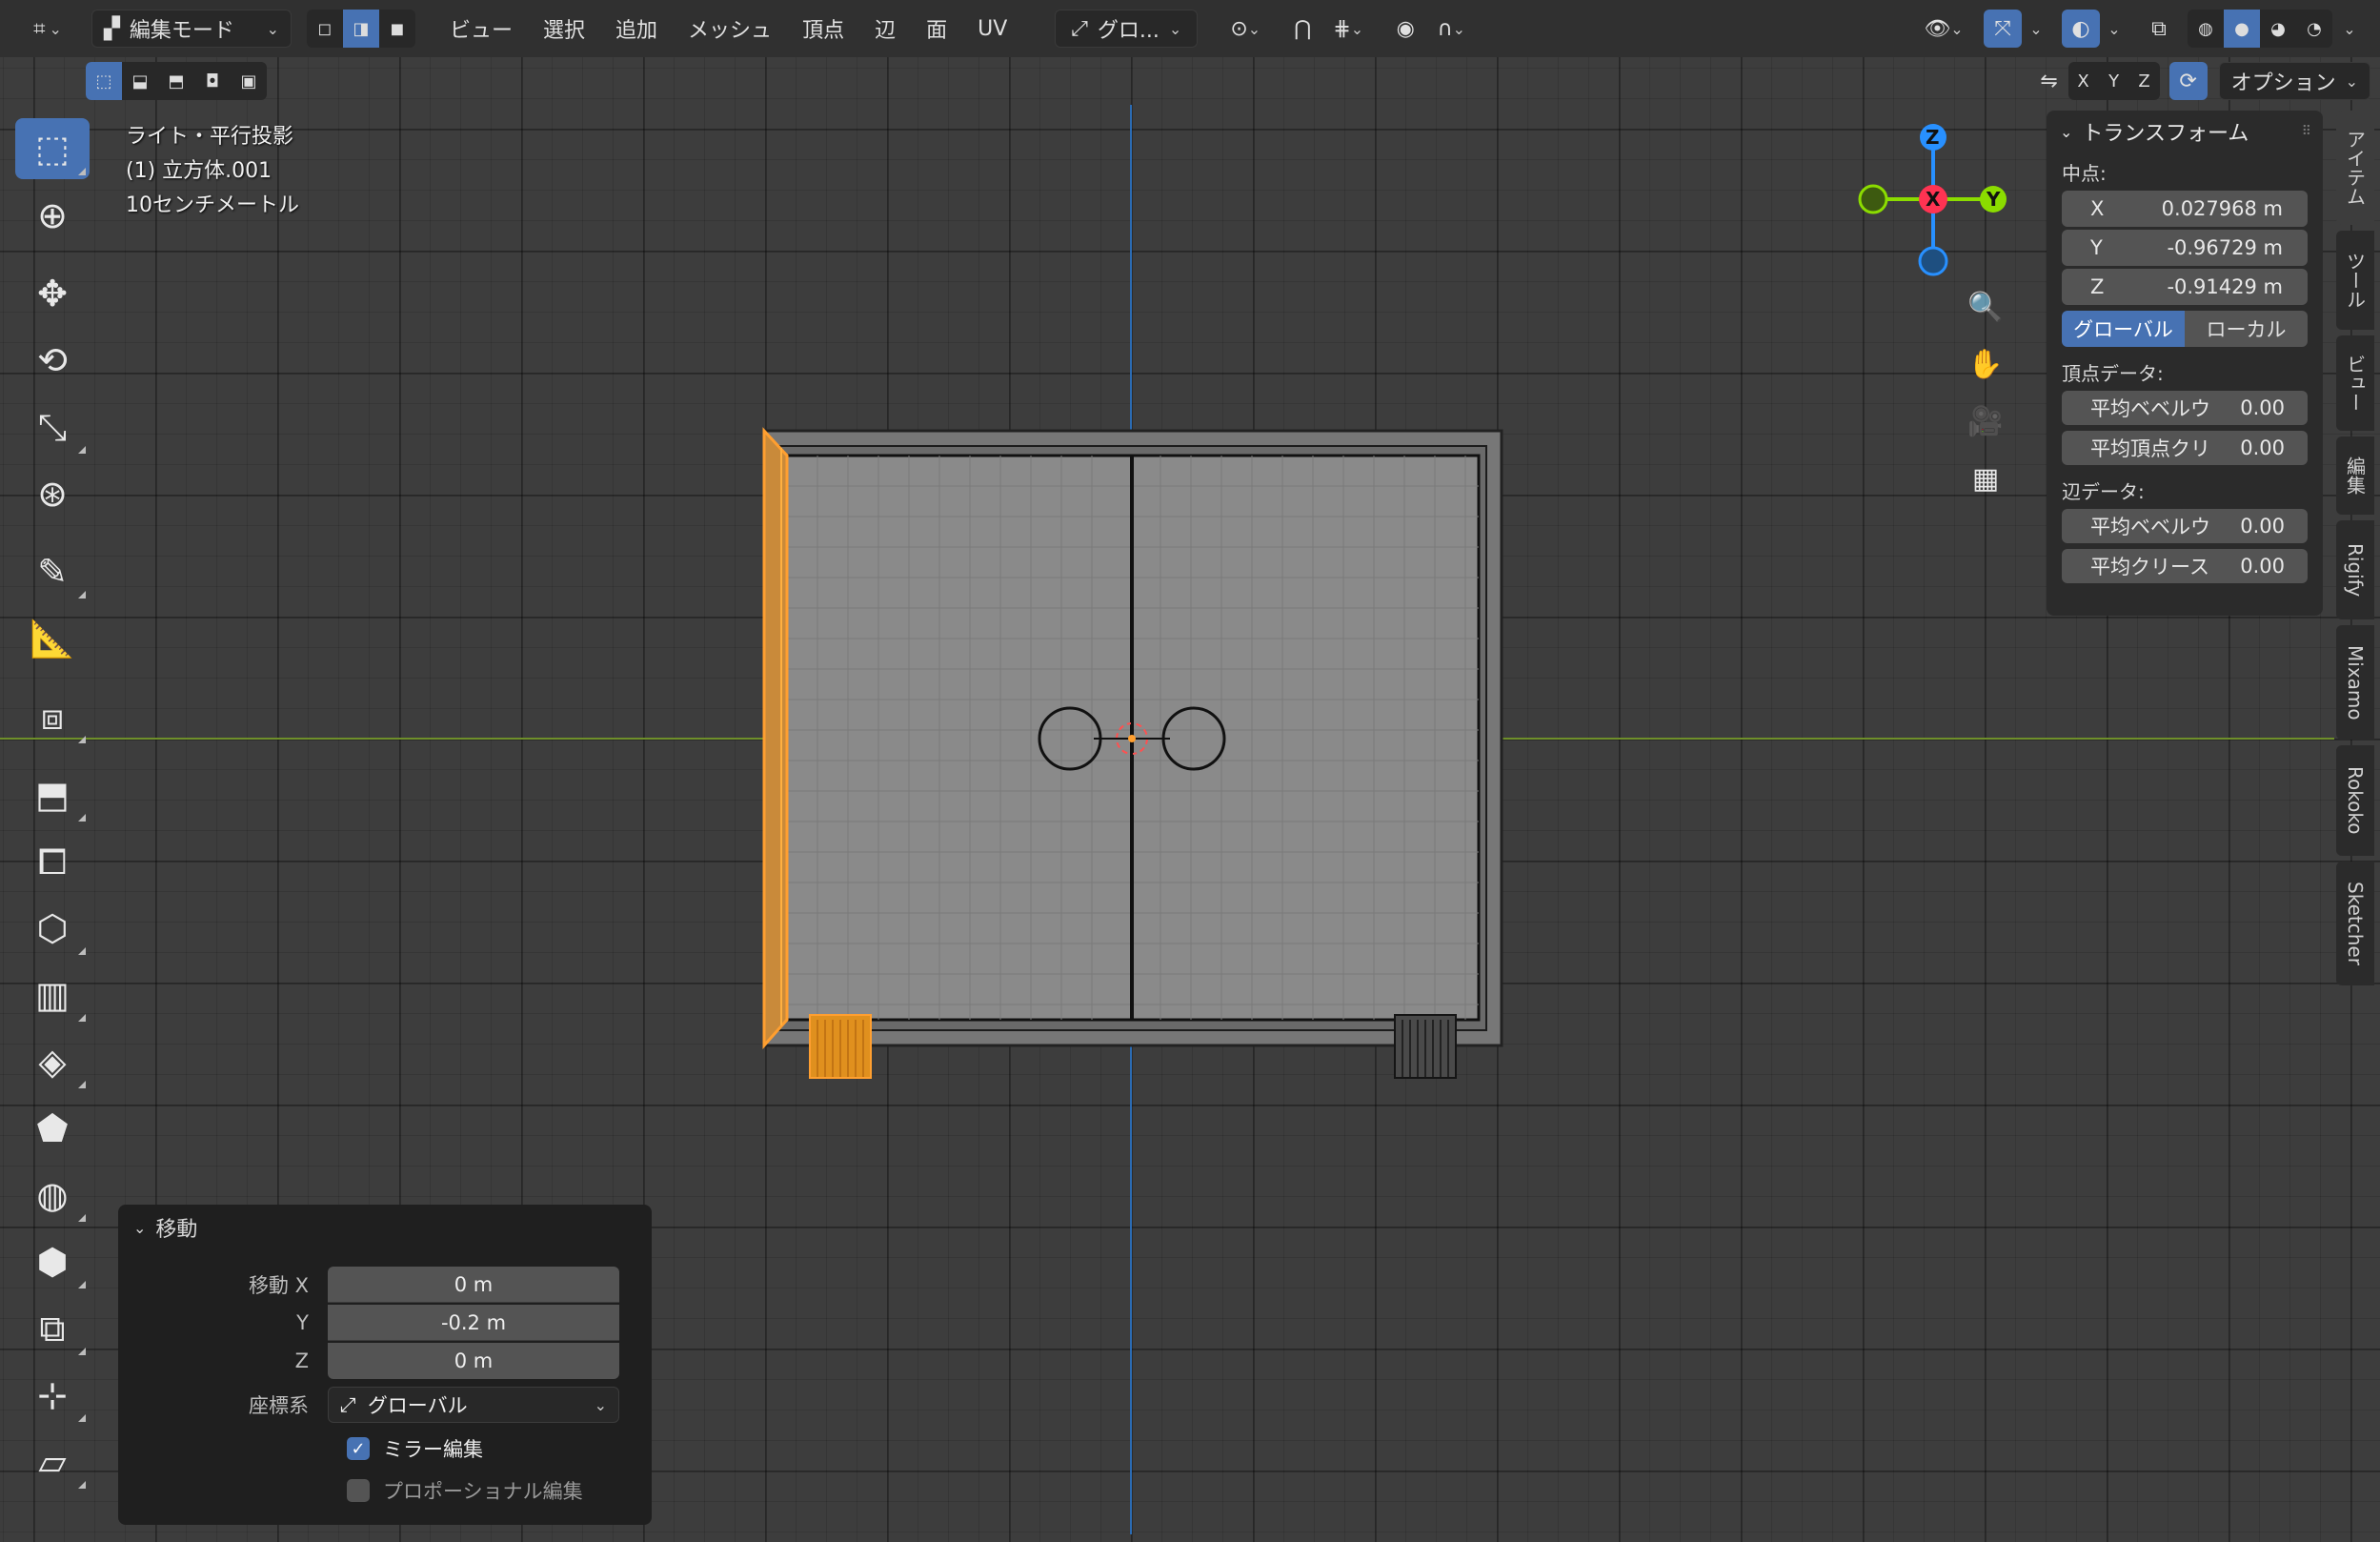  I want to click on select-subtract-icon: ⬒, so click(176, 81).